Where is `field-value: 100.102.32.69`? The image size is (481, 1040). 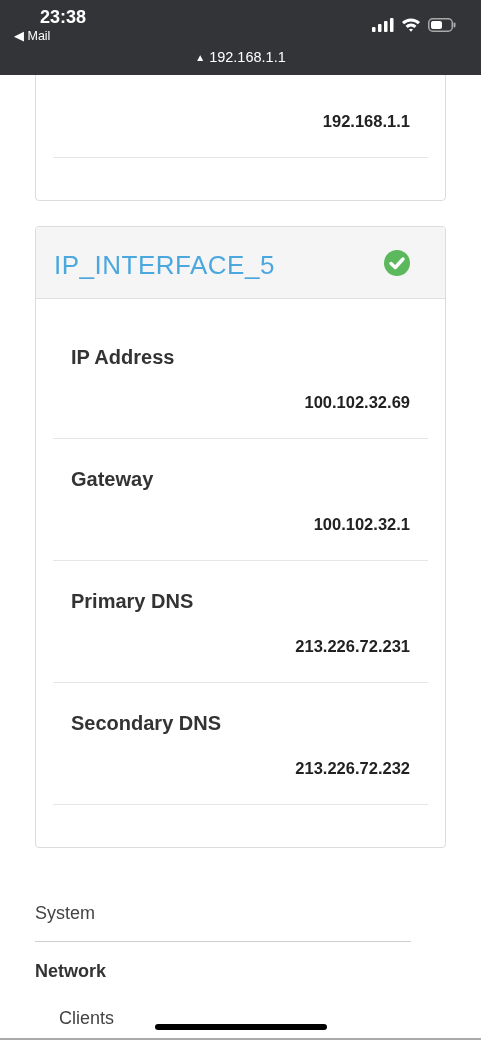
field-value: 100.102.32.69 is located at coordinates (356, 402).